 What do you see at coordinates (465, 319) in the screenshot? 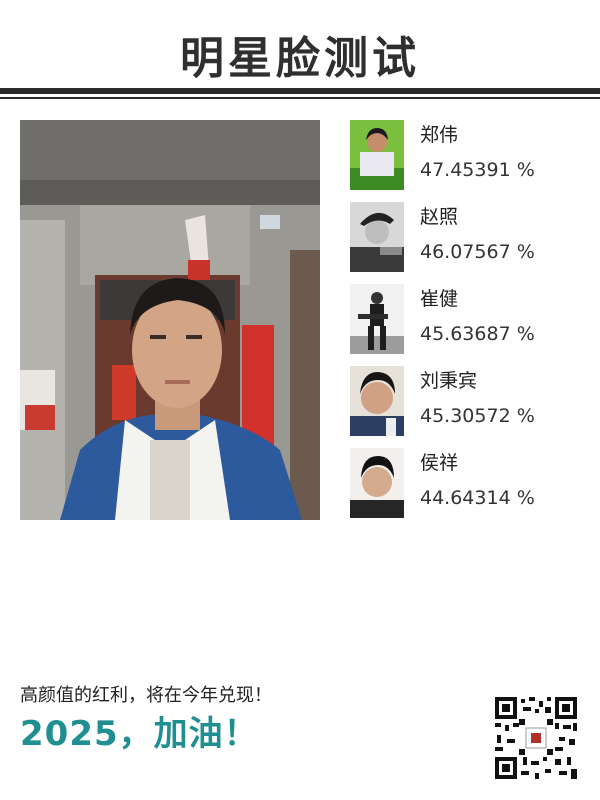
I see `match-item: 崔健 45.63687 %` at bounding box center [465, 319].